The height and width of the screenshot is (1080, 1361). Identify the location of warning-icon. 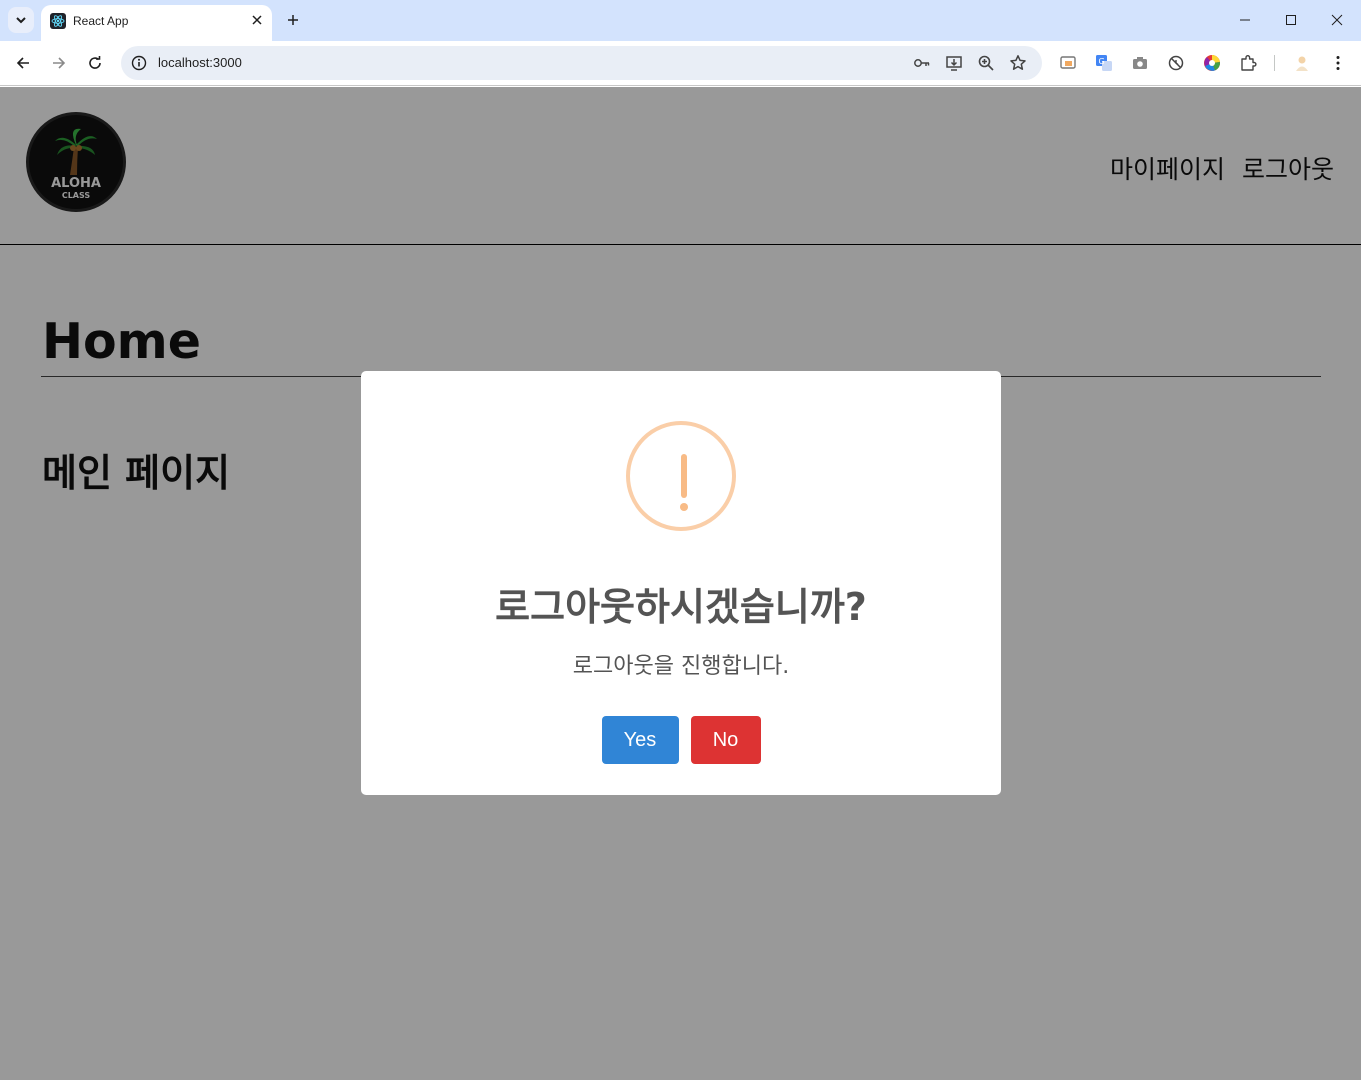
(681, 476).